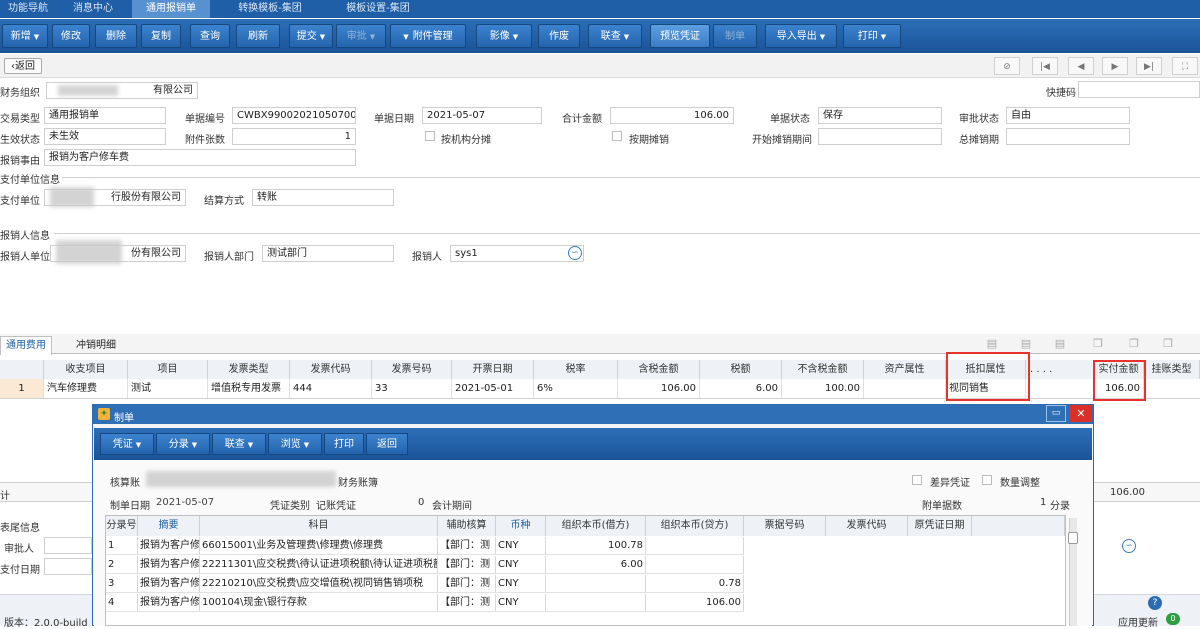 The image size is (1200, 629). What do you see at coordinates (1134, 345) in the screenshot?
I see `paste-row-icon: ❐` at bounding box center [1134, 345].